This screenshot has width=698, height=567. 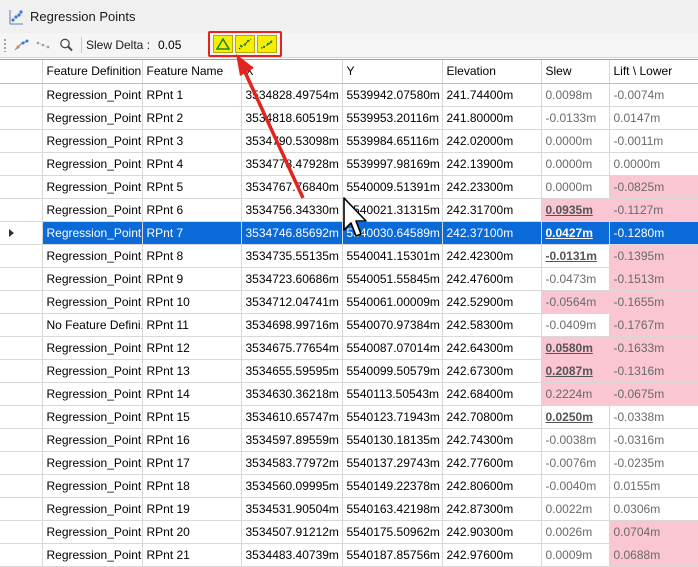 I want to click on elevation-cell: 242.37100m, so click(x=492, y=233).